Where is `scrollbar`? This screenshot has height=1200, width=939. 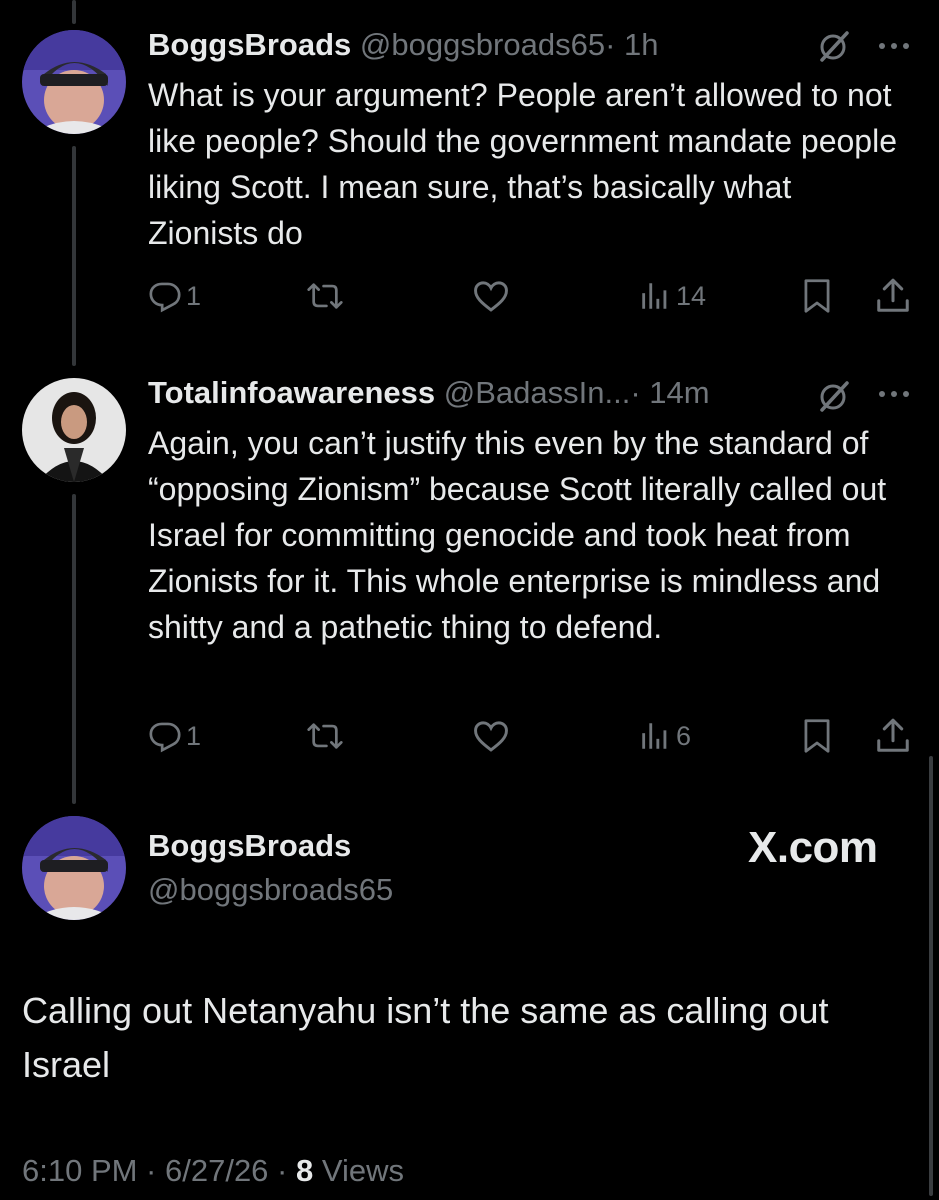 scrollbar is located at coordinates (931, 976).